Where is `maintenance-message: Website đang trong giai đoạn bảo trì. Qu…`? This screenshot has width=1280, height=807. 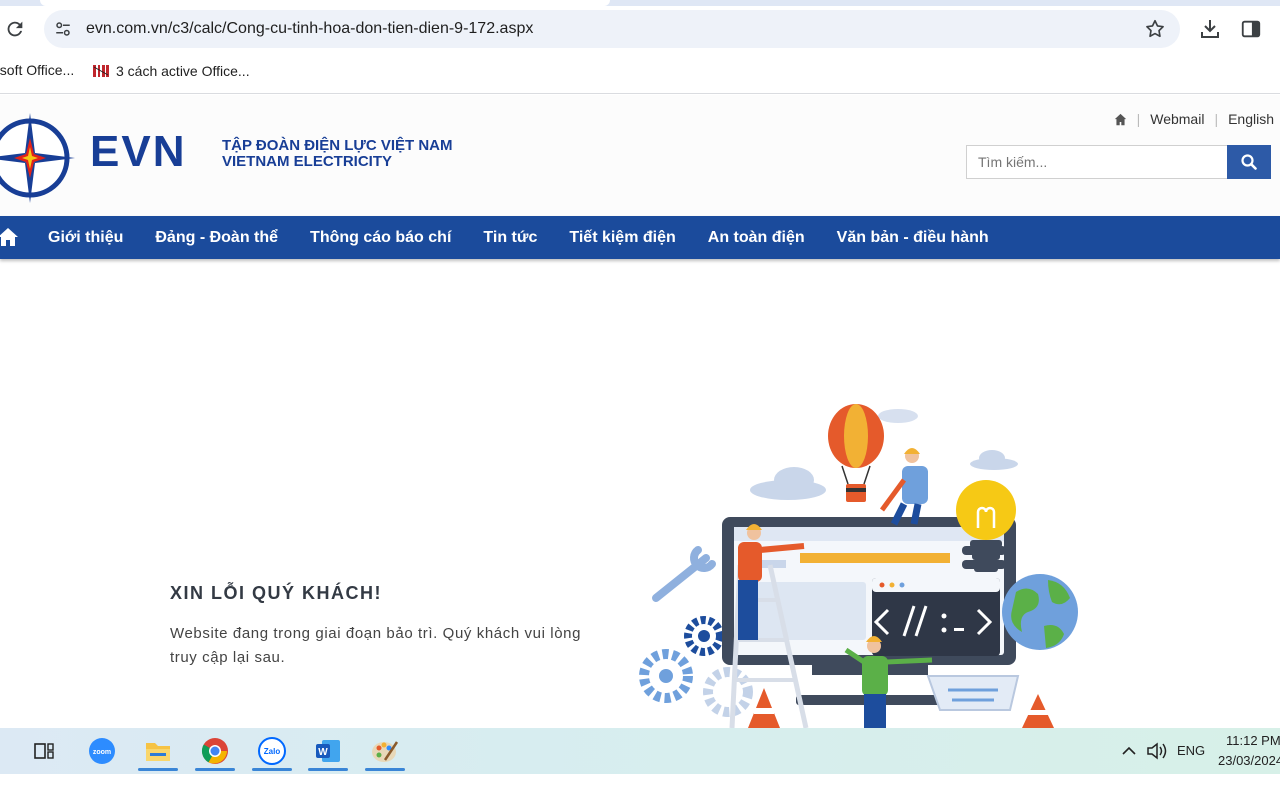
maintenance-message: Website đang trong giai đoạn bảo trì. Qu… is located at coordinates (376, 645).